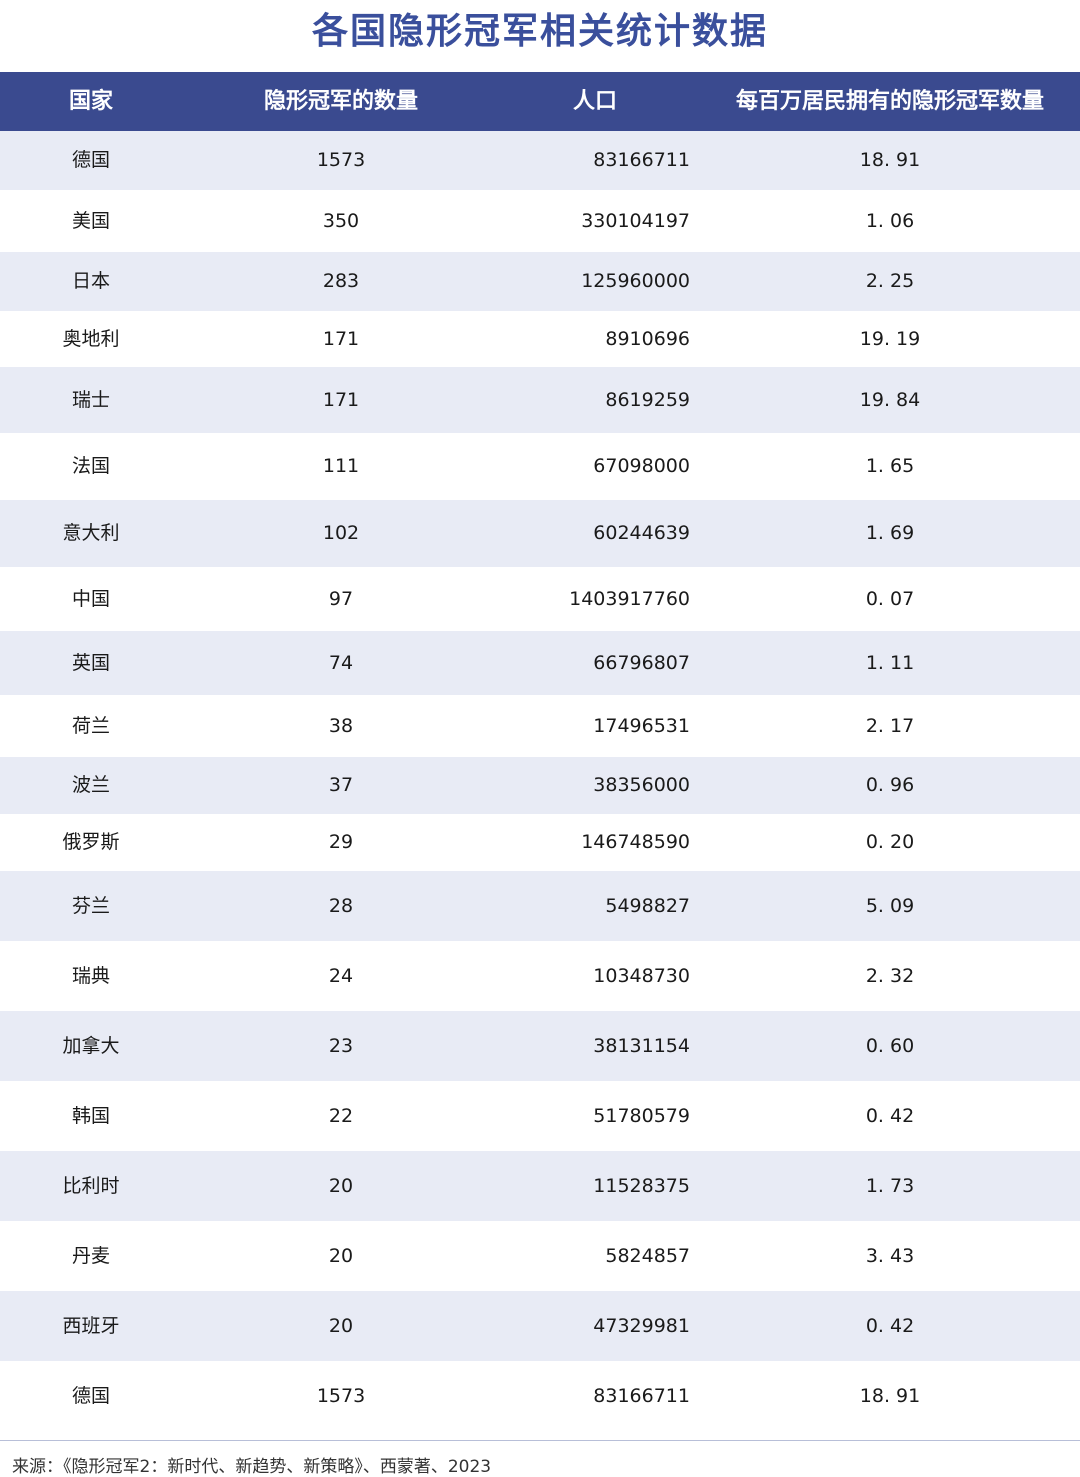 The height and width of the screenshot is (1477, 1080). I want to click on cell-ratio: 18. 91, so click(890, 160).